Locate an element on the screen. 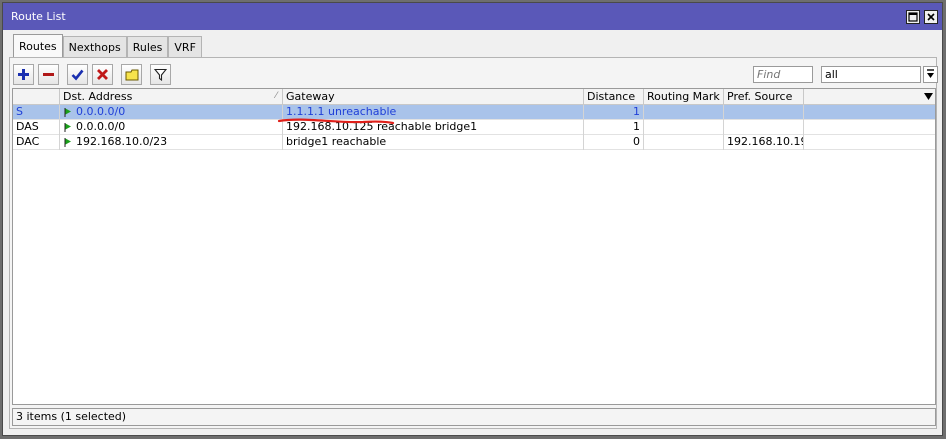 This screenshot has width=946, height=439. status-bar: 3 items (1 selected) is located at coordinates (474, 417).